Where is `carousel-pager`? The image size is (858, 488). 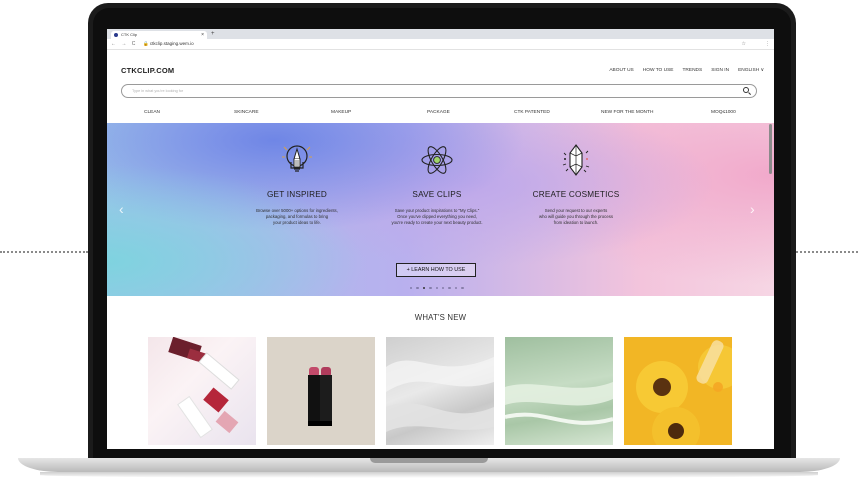 carousel-pager is located at coordinates (437, 288).